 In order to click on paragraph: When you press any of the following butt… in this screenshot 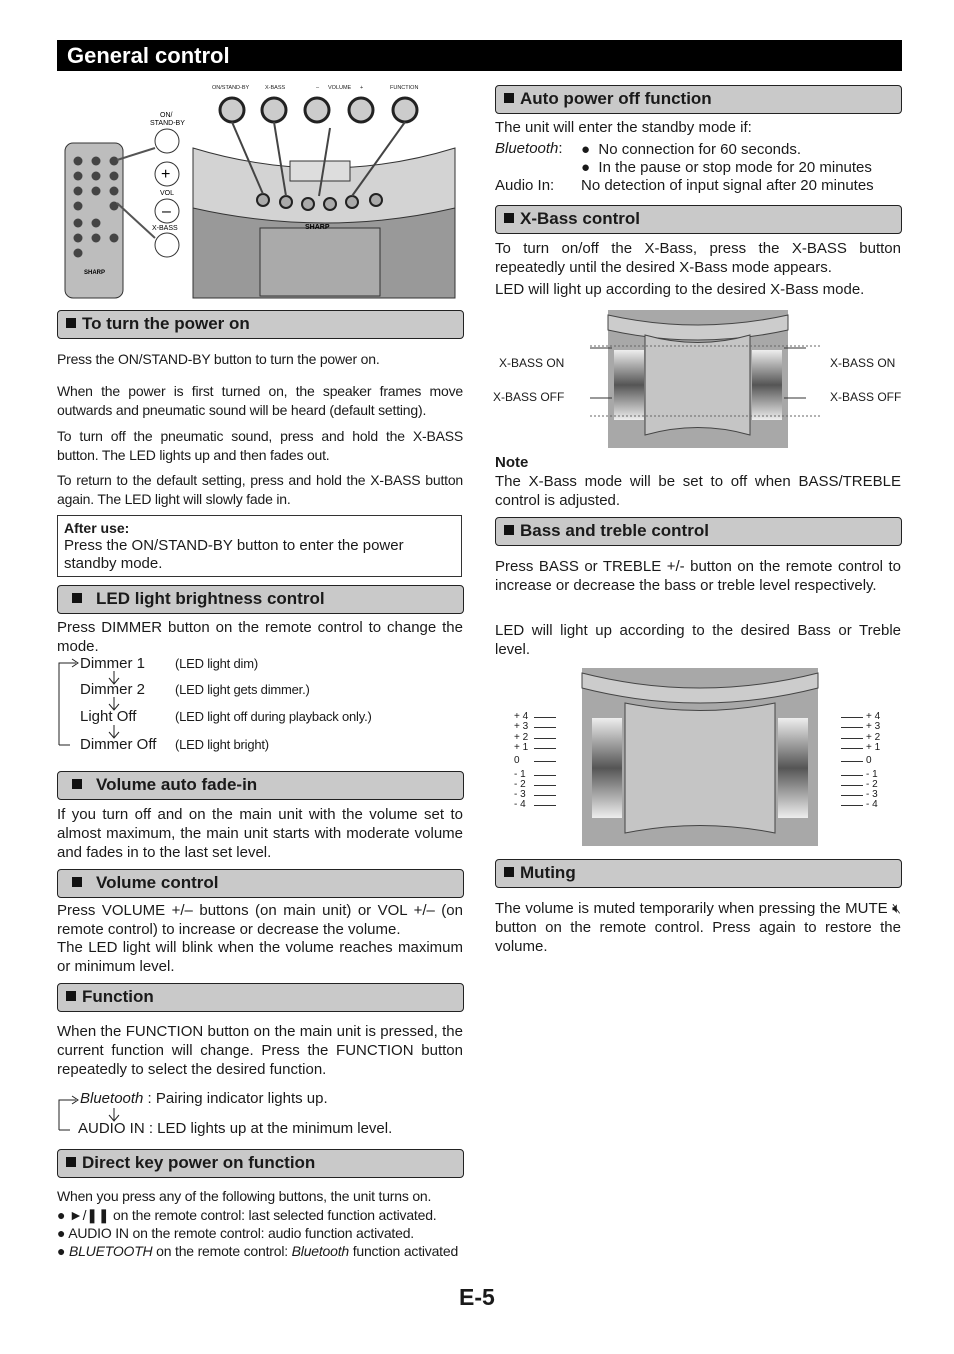, I will do `click(244, 1196)`.